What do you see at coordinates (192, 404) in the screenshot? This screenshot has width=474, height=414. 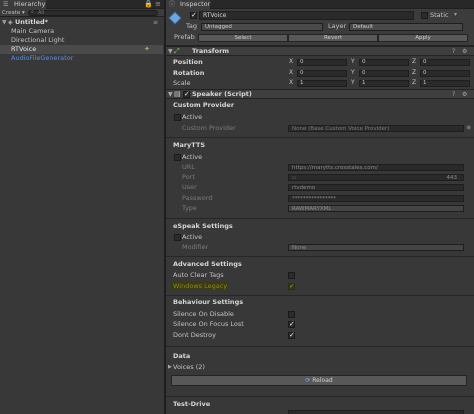 I see `test-drive-header: Test-Drive` at bounding box center [192, 404].